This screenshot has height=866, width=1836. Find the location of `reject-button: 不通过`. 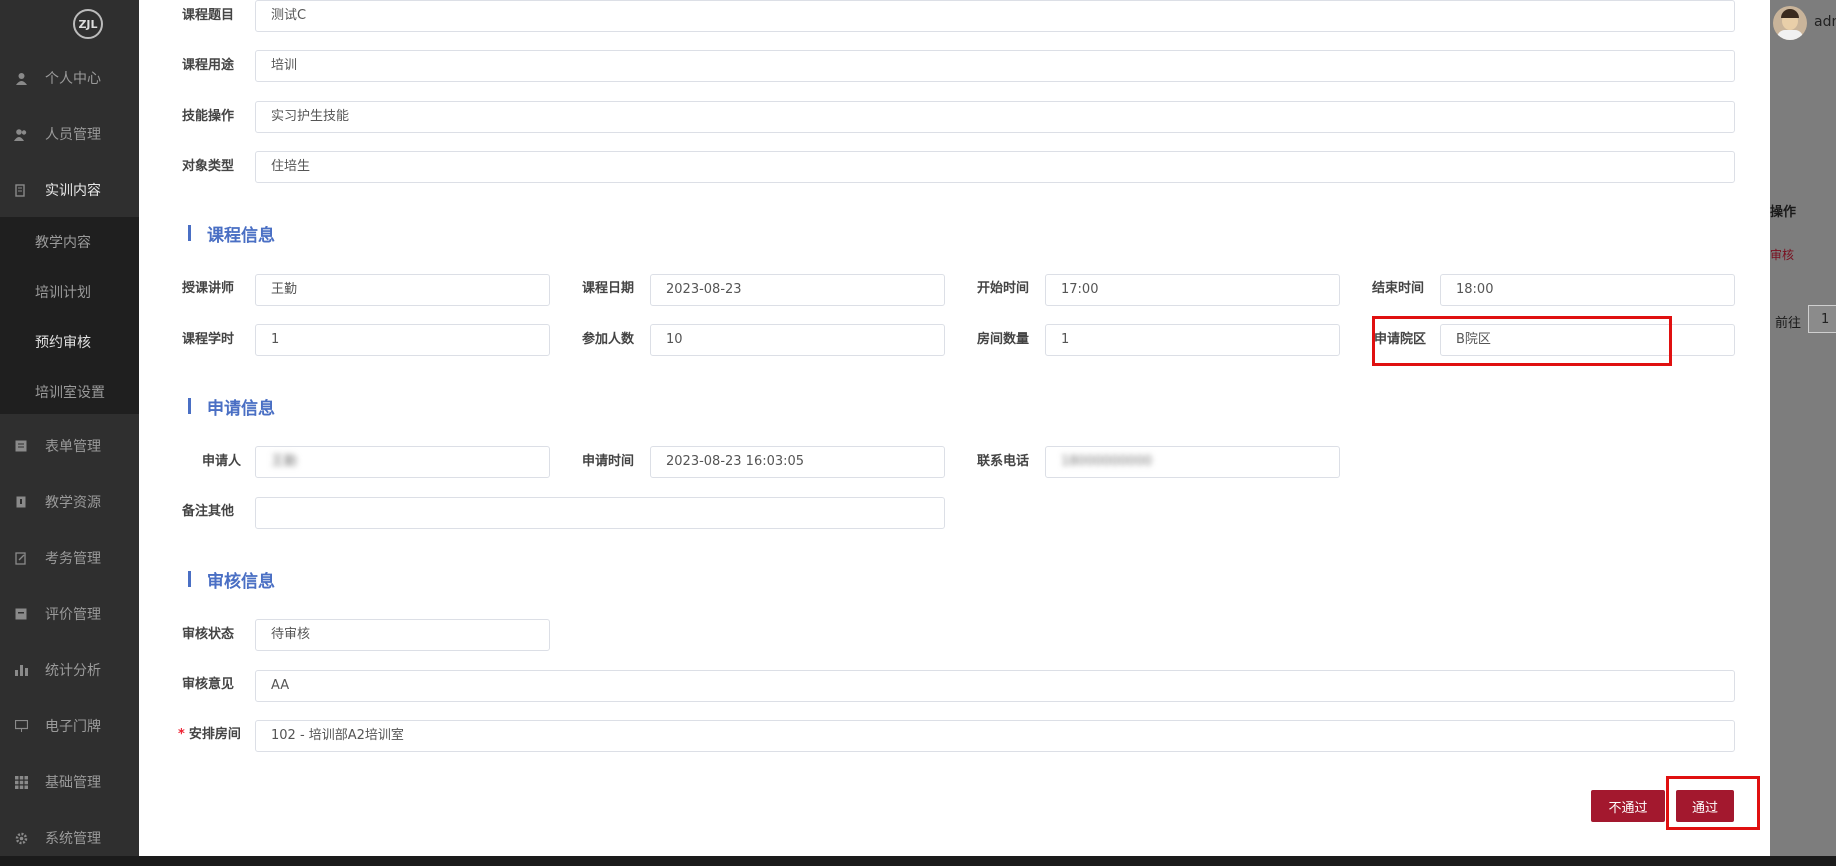

reject-button: 不通过 is located at coordinates (1628, 806).